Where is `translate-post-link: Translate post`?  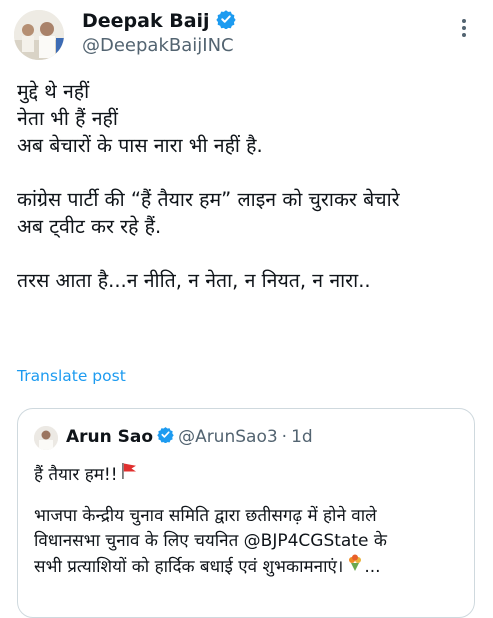
translate-post-link: Translate post is located at coordinates (71, 376).